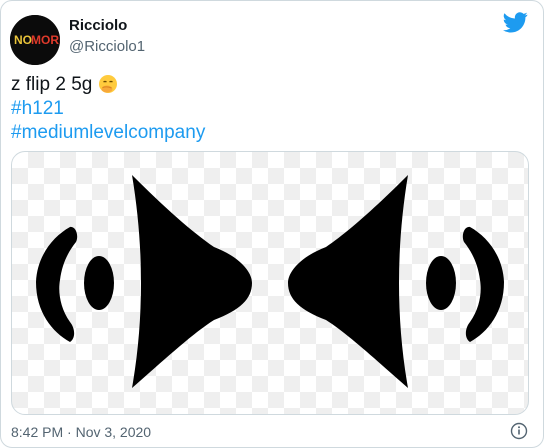 The width and height of the screenshot is (544, 448). Describe the element at coordinates (519, 431) in the screenshot. I see `info-icon` at that location.